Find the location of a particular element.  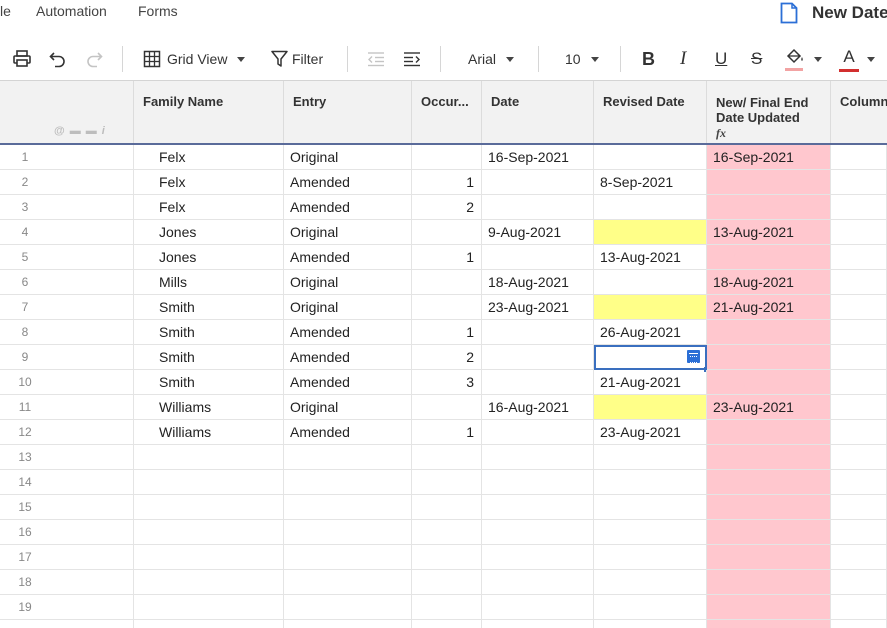

grid-view-dropdown: Grid View is located at coordinates (194, 59).